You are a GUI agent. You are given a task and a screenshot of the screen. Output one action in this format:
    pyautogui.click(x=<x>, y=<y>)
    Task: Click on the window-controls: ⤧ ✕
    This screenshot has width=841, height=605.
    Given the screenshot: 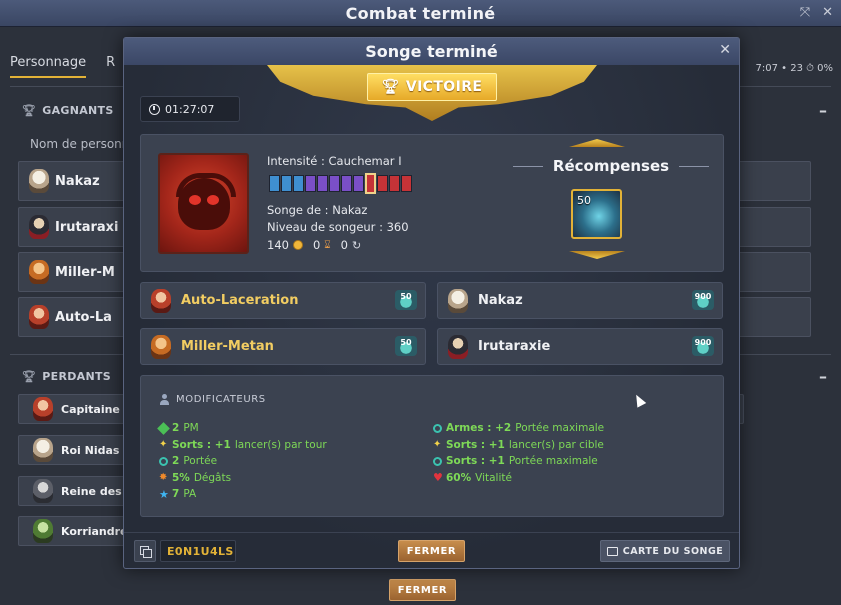 What is the action you would take?
    pyautogui.click(x=816, y=12)
    